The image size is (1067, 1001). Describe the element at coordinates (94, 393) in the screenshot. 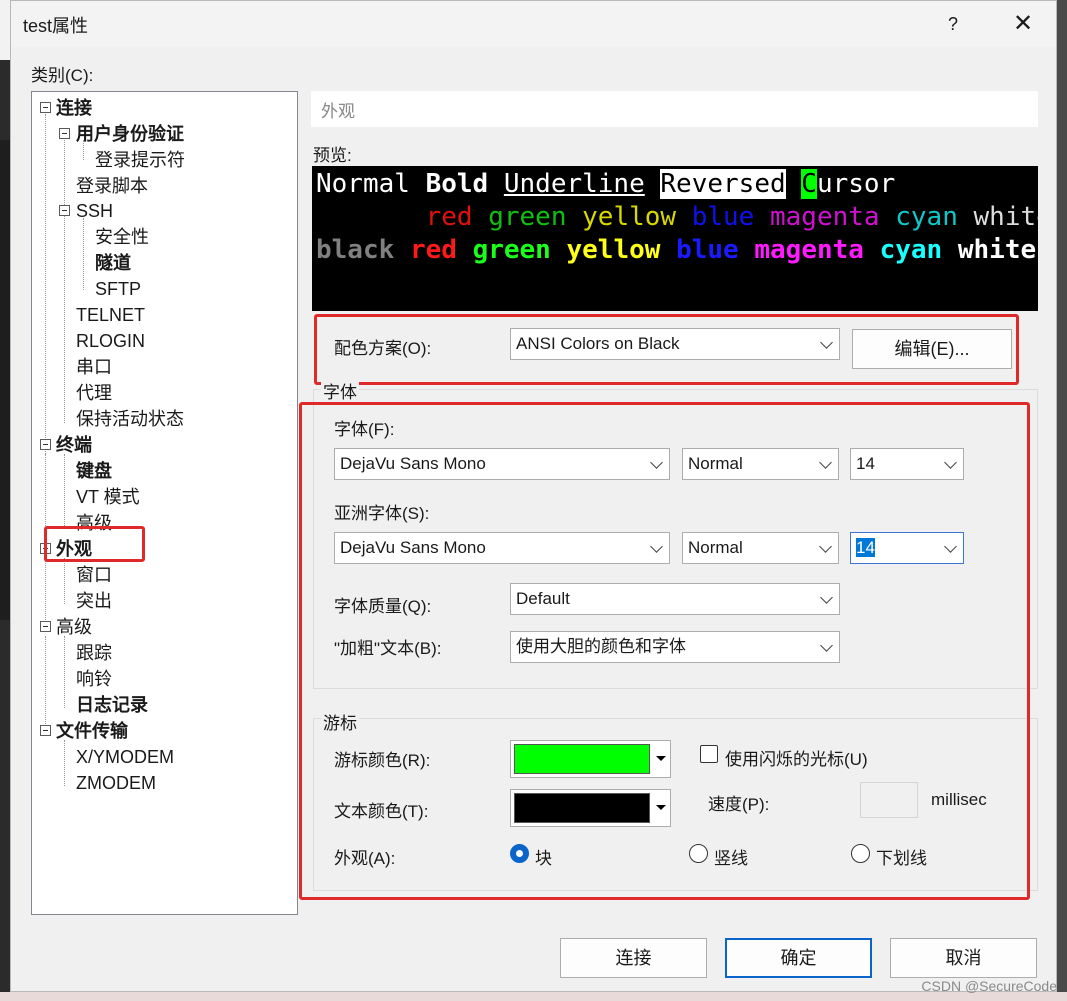

I see `tree-item-proxy: 代理` at that location.